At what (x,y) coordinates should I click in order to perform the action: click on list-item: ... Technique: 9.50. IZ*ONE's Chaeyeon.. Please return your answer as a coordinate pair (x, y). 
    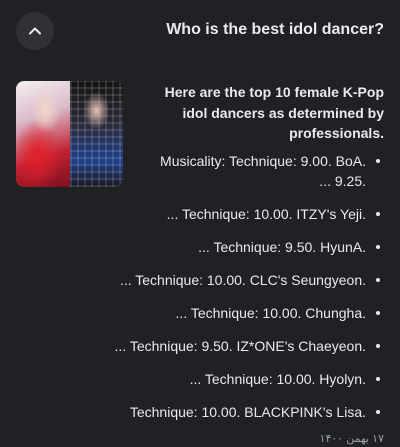
    Looking at the image, I should click on (199, 346).